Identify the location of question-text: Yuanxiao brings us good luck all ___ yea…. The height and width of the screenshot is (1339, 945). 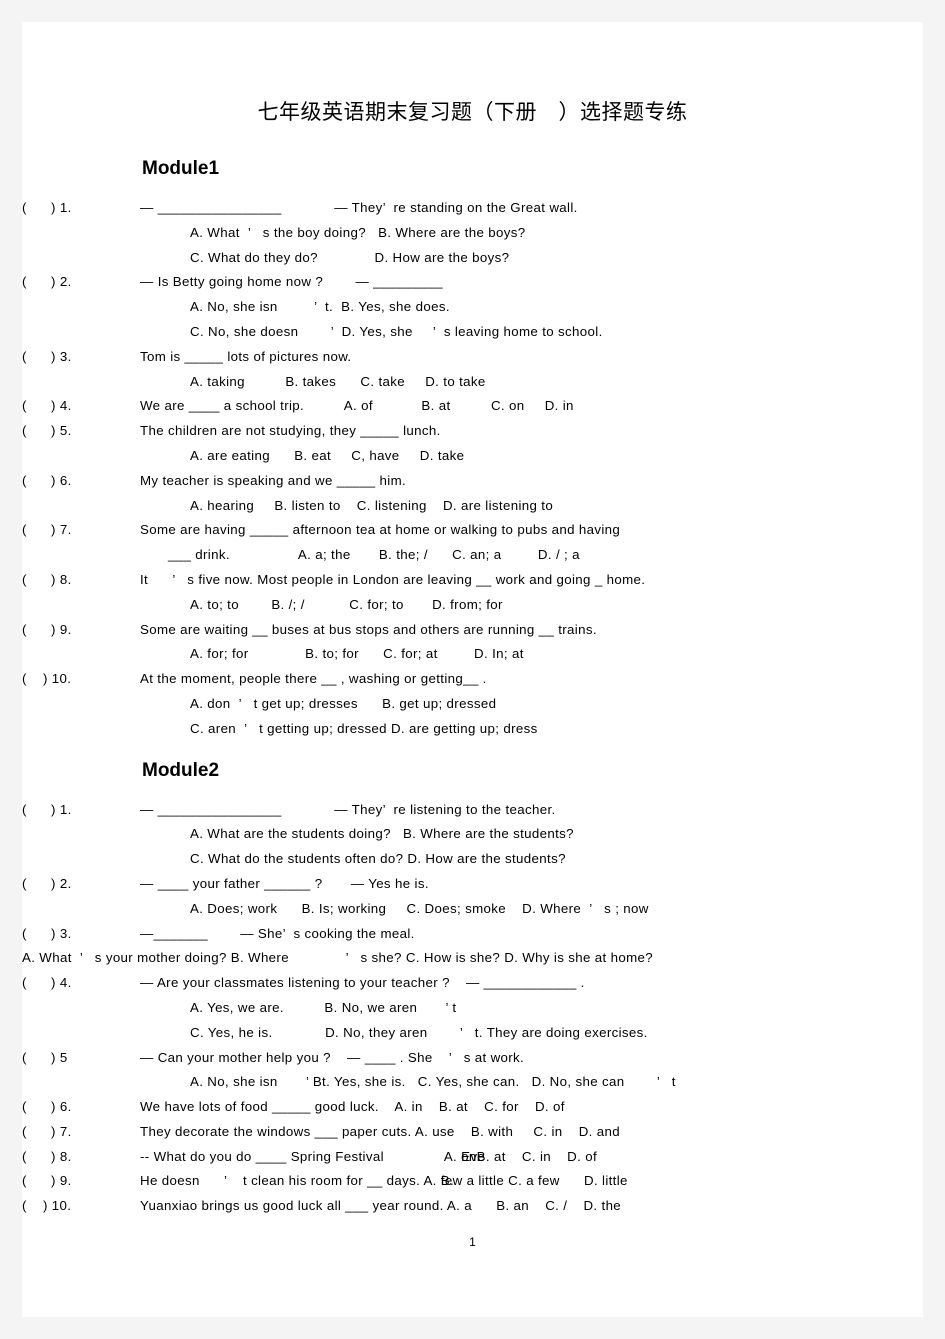
(381, 1206).